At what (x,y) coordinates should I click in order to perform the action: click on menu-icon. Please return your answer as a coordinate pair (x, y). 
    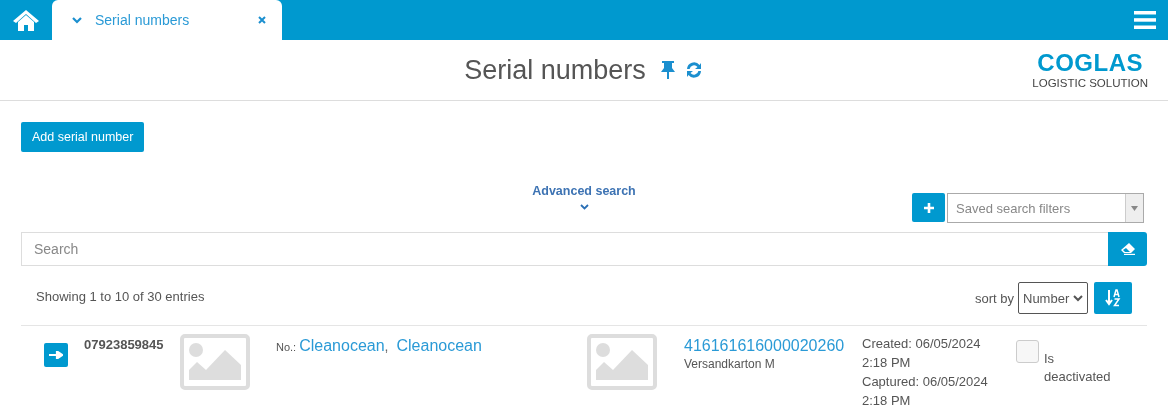
    Looking at the image, I should click on (1145, 20).